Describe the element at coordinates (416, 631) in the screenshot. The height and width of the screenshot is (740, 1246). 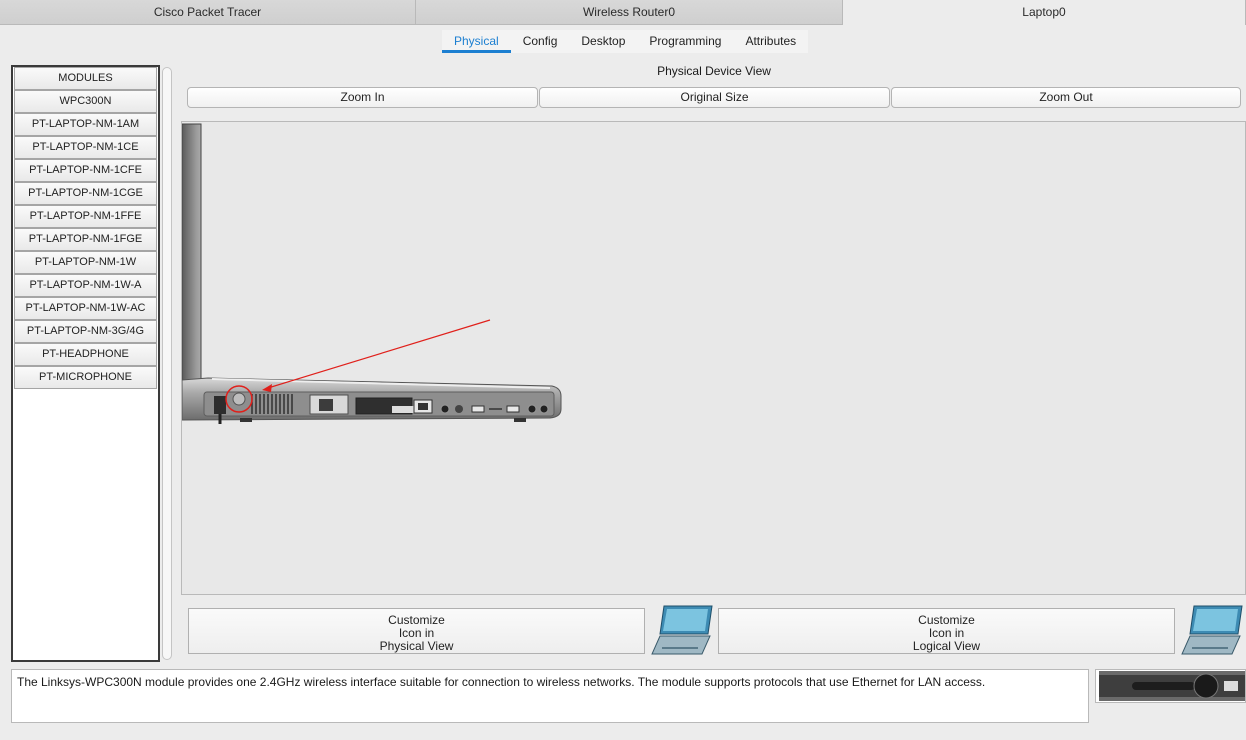
I see `customize-physical-icon-button: Customize Icon in Physical View` at that location.